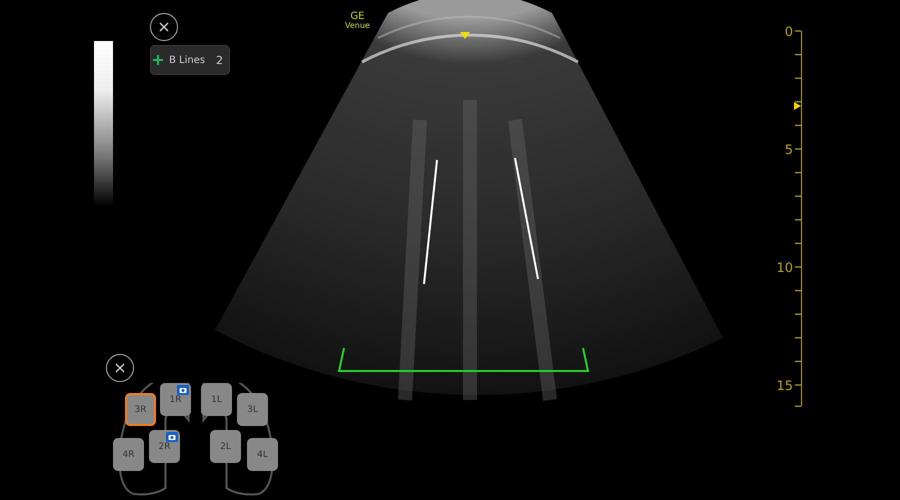 Image resolution: width=900 pixels, height=500 pixels. Describe the element at coordinates (788, 32) in the screenshot. I see `depth-label: 0` at that location.